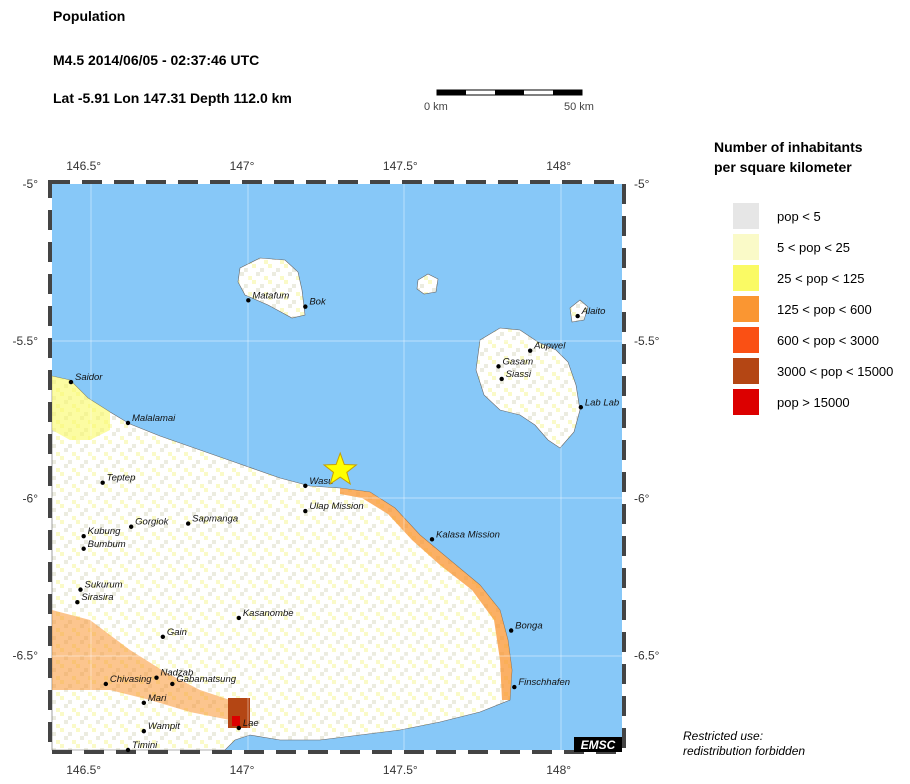  Describe the element at coordinates (117, 479) in the screenshot. I see `place-marker: Teptep` at that location.